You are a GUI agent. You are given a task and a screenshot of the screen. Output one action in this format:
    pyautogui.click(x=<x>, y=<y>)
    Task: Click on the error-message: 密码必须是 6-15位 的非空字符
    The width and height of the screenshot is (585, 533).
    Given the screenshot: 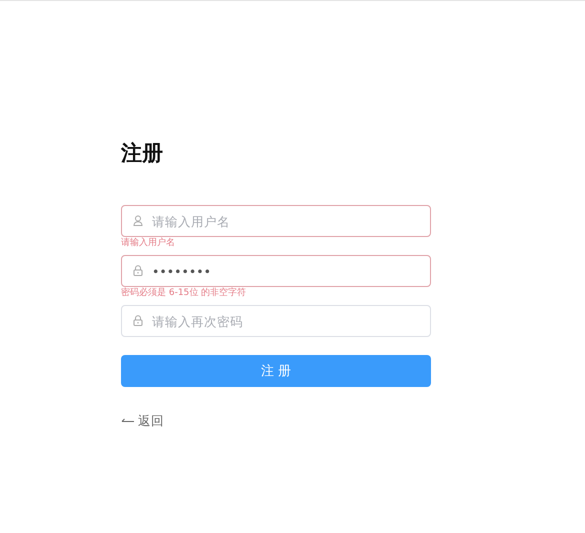 What is the action you would take?
    pyautogui.click(x=183, y=293)
    